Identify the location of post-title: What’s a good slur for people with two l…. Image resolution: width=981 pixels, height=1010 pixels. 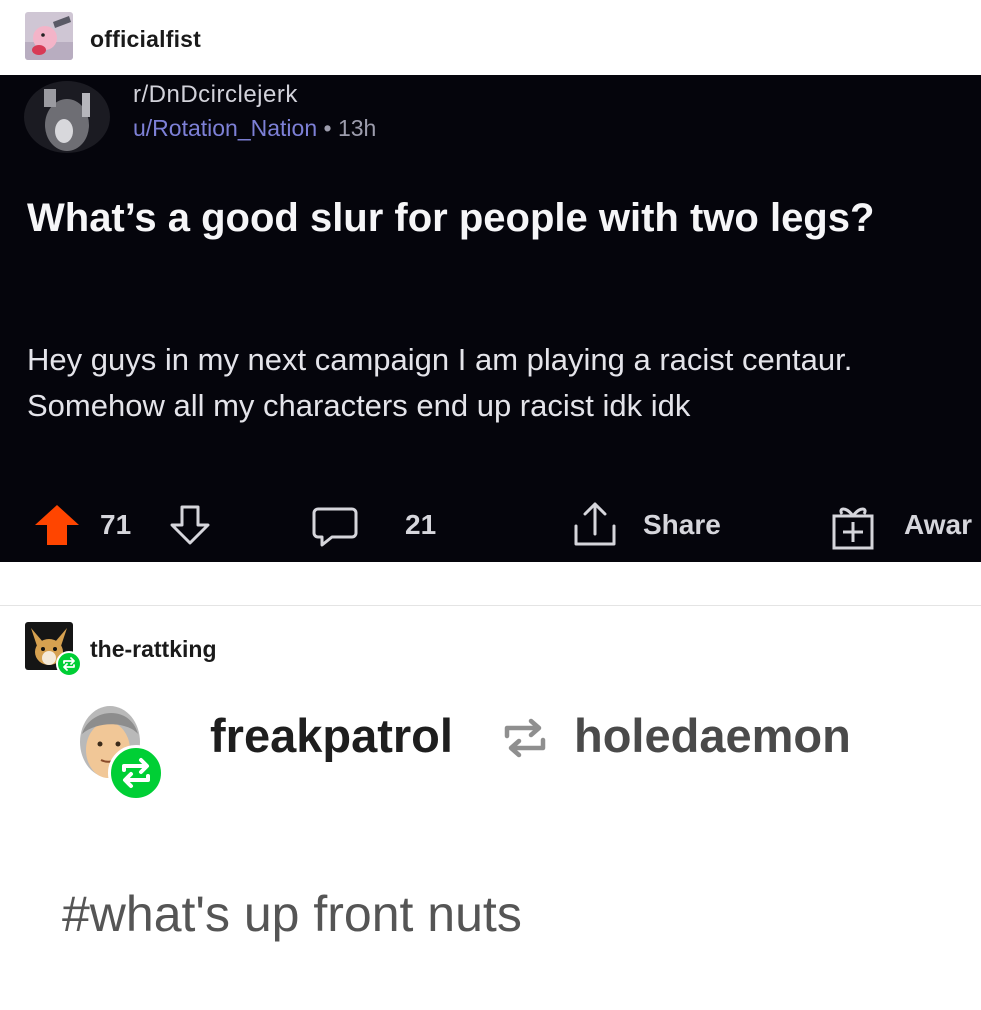
(487, 218).